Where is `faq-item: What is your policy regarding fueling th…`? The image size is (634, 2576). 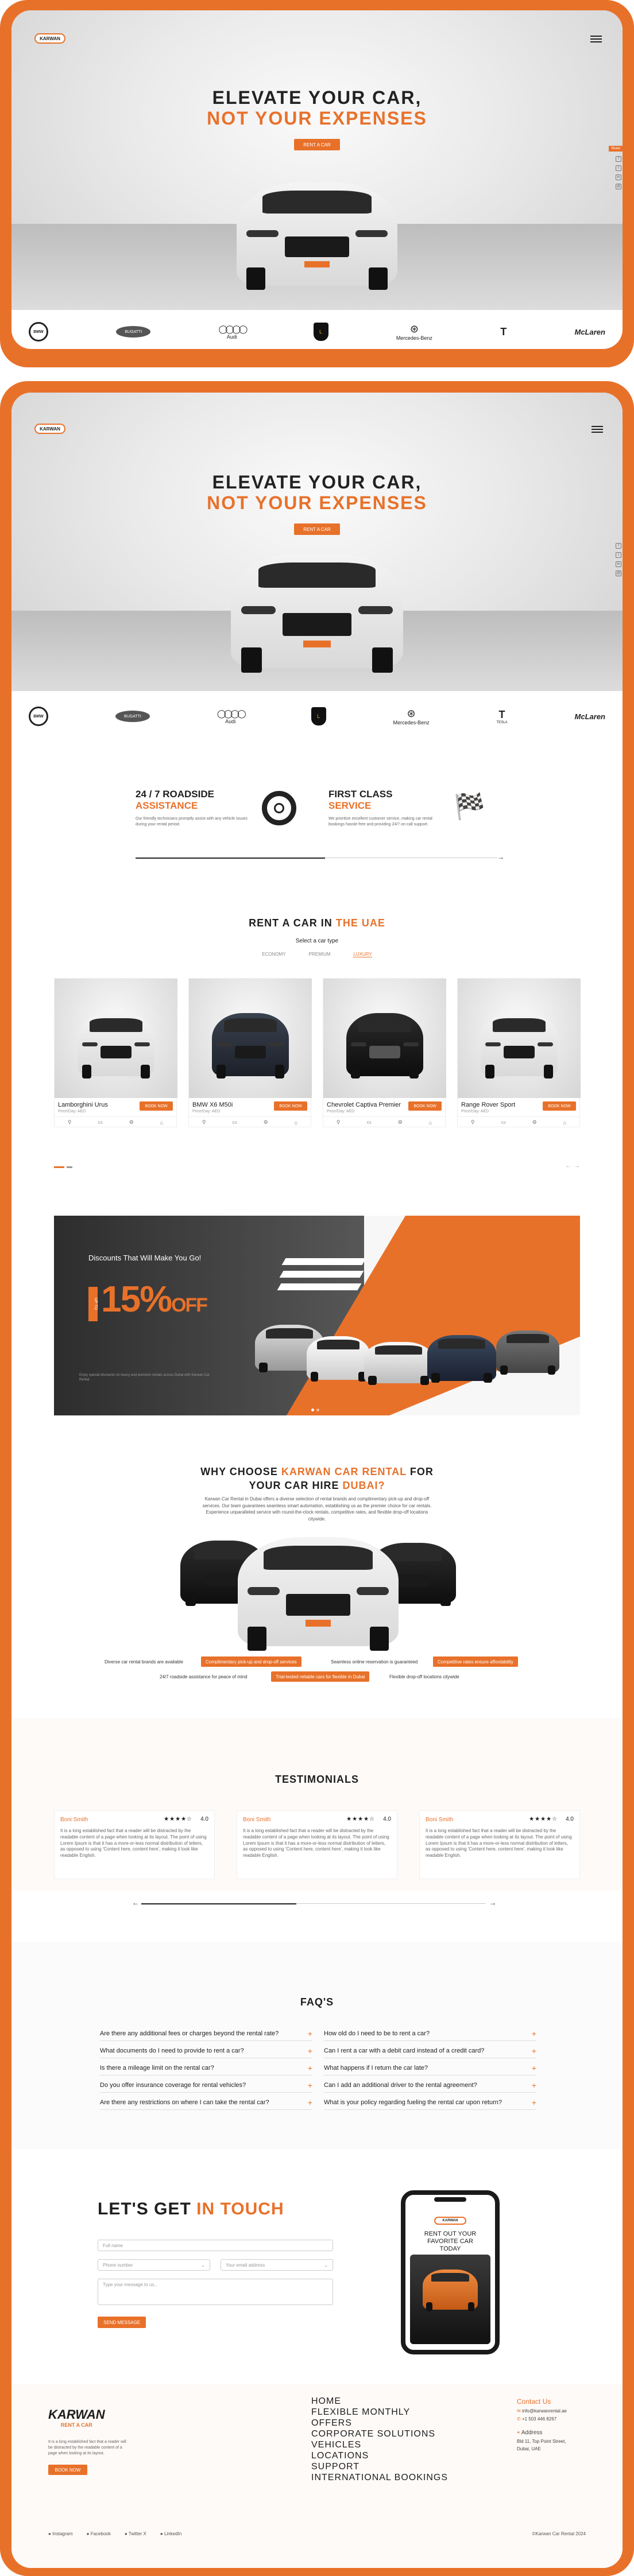 faq-item: What is your policy regarding fueling th… is located at coordinates (430, 2102).